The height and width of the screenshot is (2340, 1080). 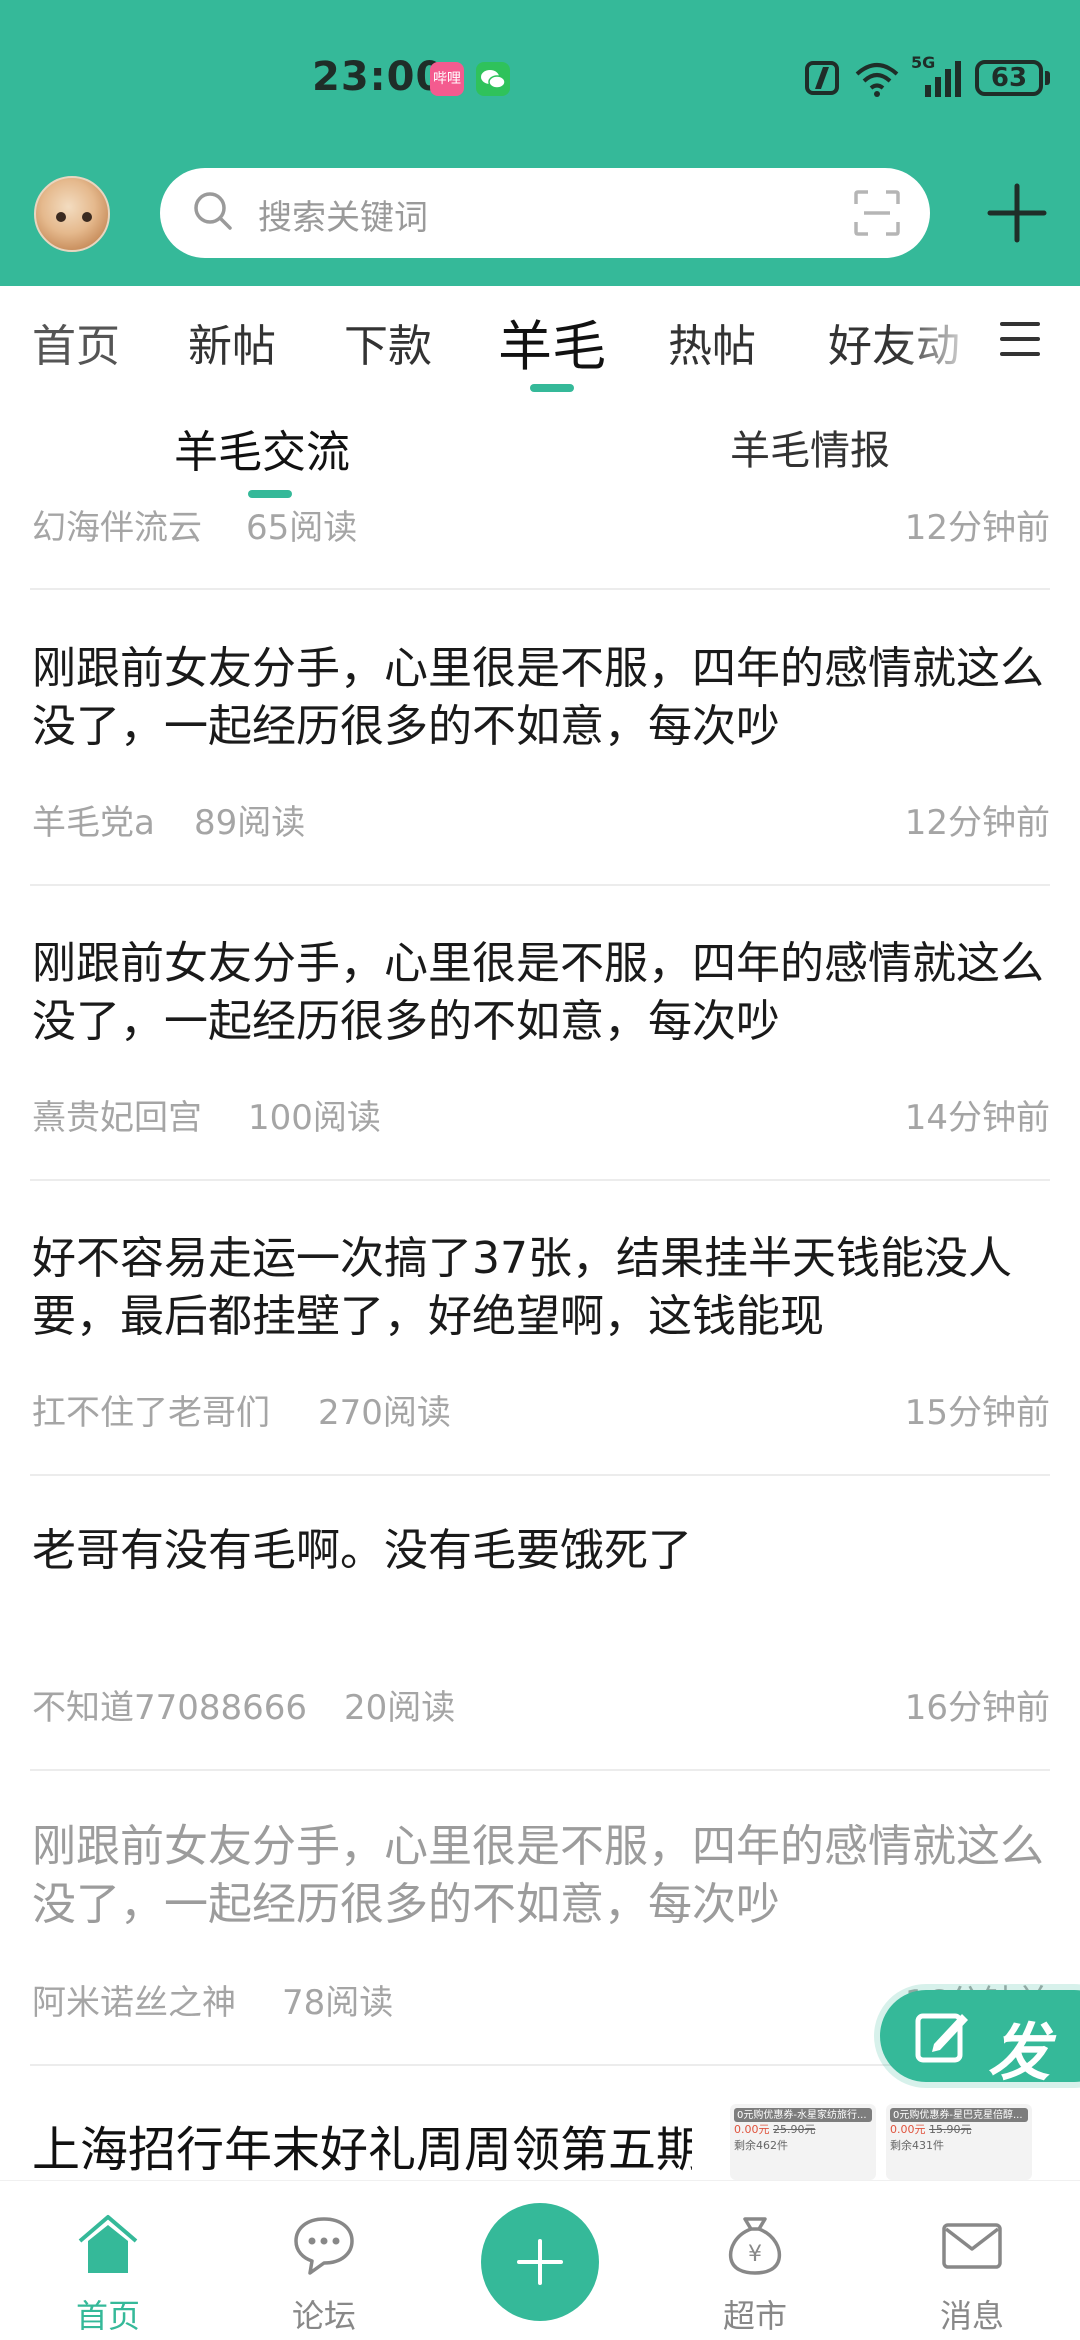 What do you see at coordinates (822, 78) in the screenshot?
I see `nfc-icon` at bounding box center [822, 78].